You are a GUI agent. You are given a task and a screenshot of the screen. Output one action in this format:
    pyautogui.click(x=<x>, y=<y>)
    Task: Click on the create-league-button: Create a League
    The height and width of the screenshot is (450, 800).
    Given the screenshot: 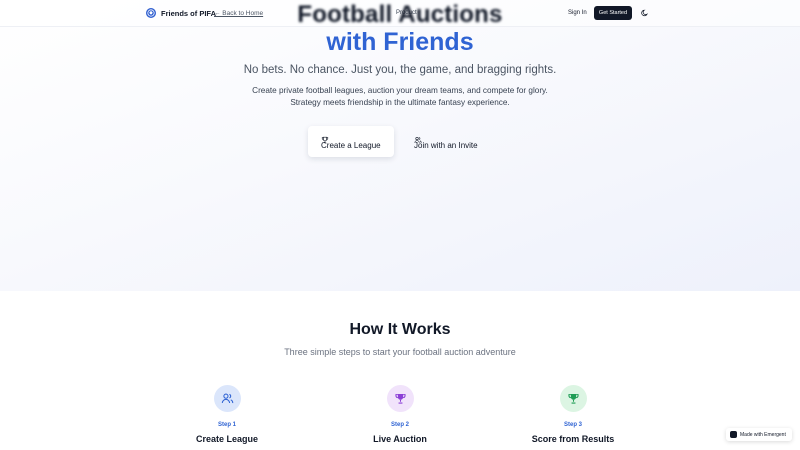 What is the action you would take?
    pyautogui.click(x=351, y=141)
    